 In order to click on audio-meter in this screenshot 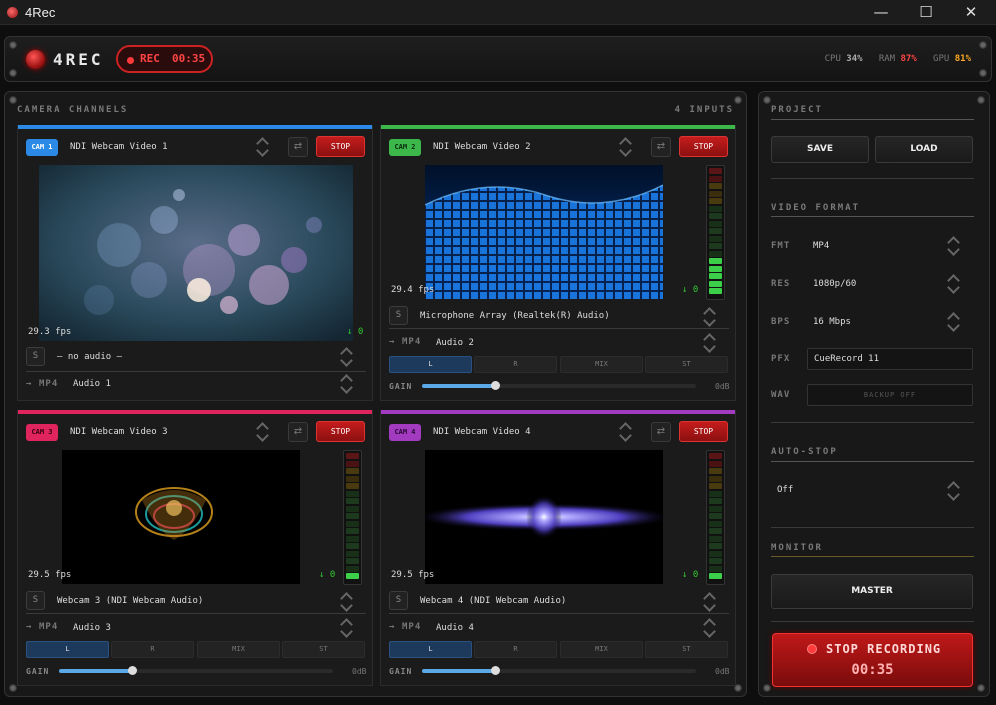, I will do `click(715, 517)`.